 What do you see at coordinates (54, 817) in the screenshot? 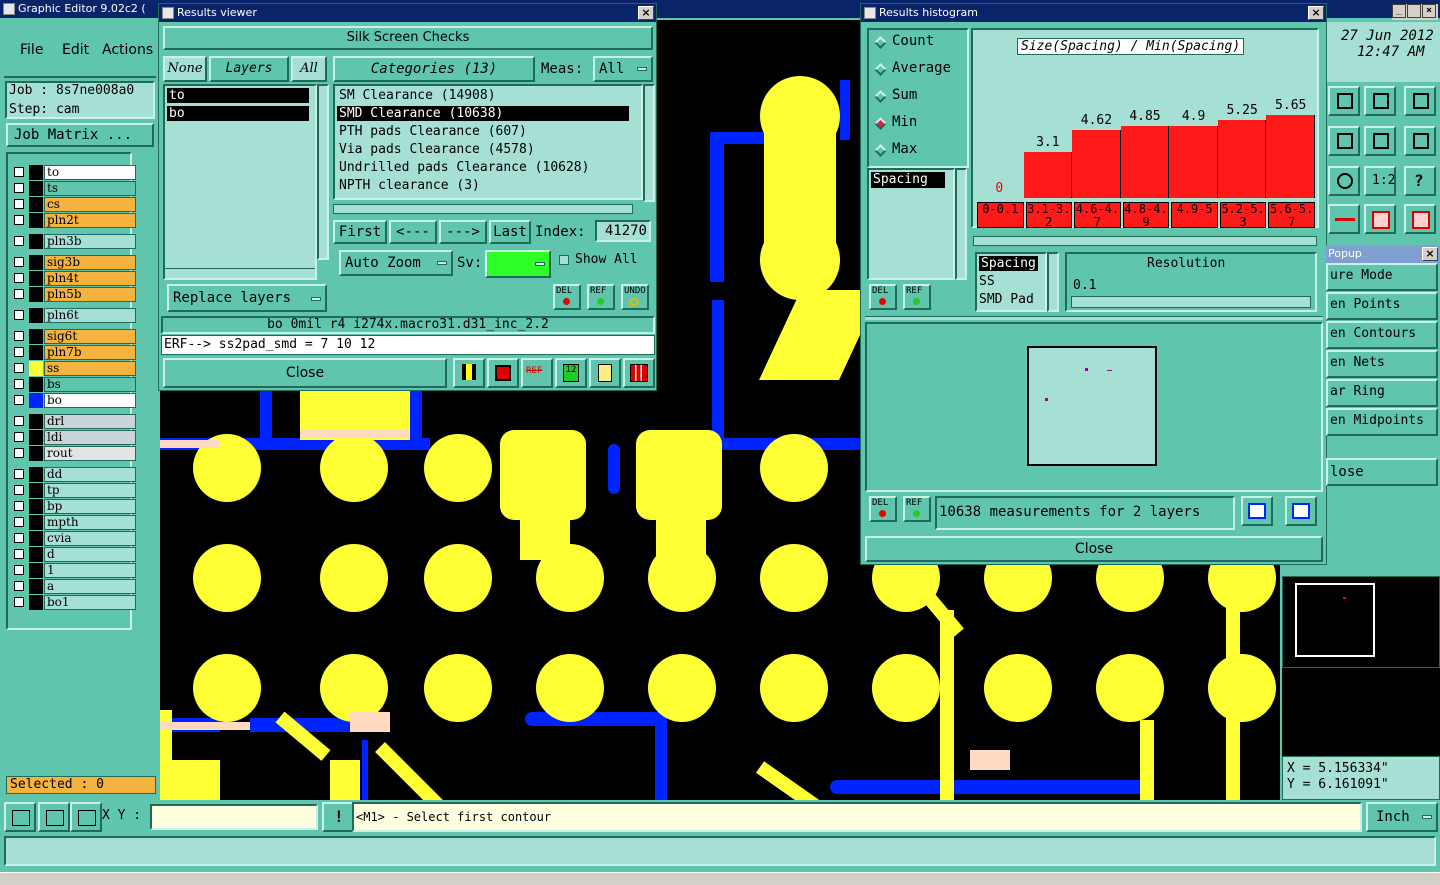
I see `angle-icon` at bounding box center [54, 817].